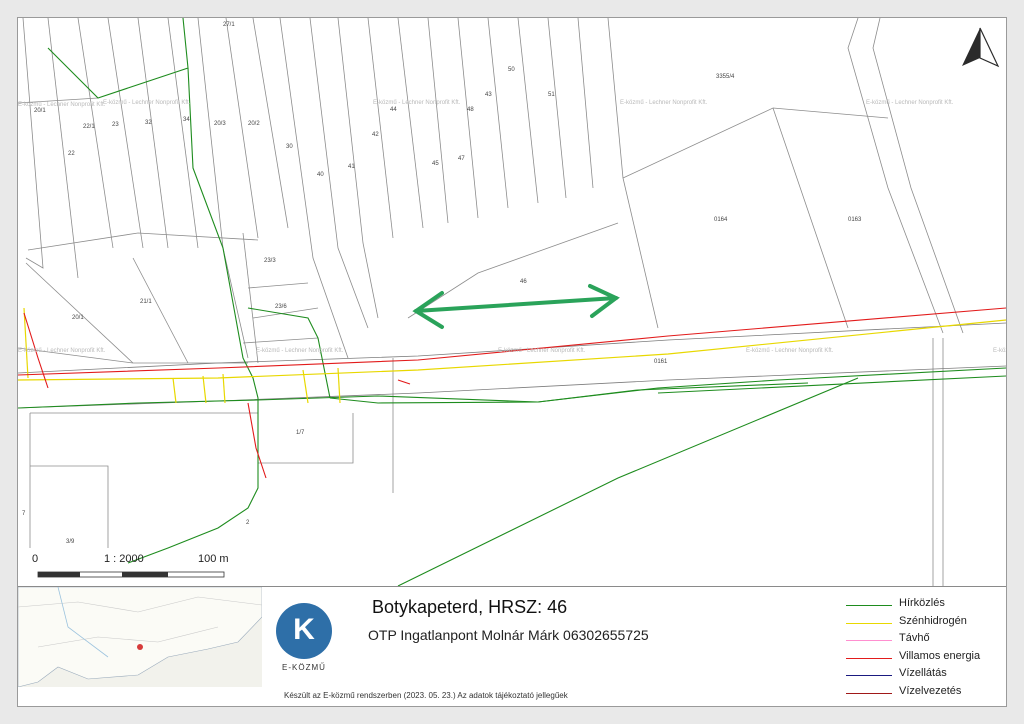 This screenshot has height=724, width=1024. I want to click on legend-item: Távhő, so click(926, 641).